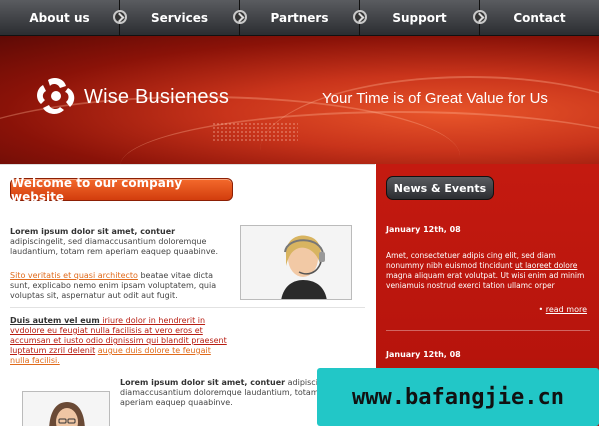  I want to click on nav-label: Support, so click(419, 17).